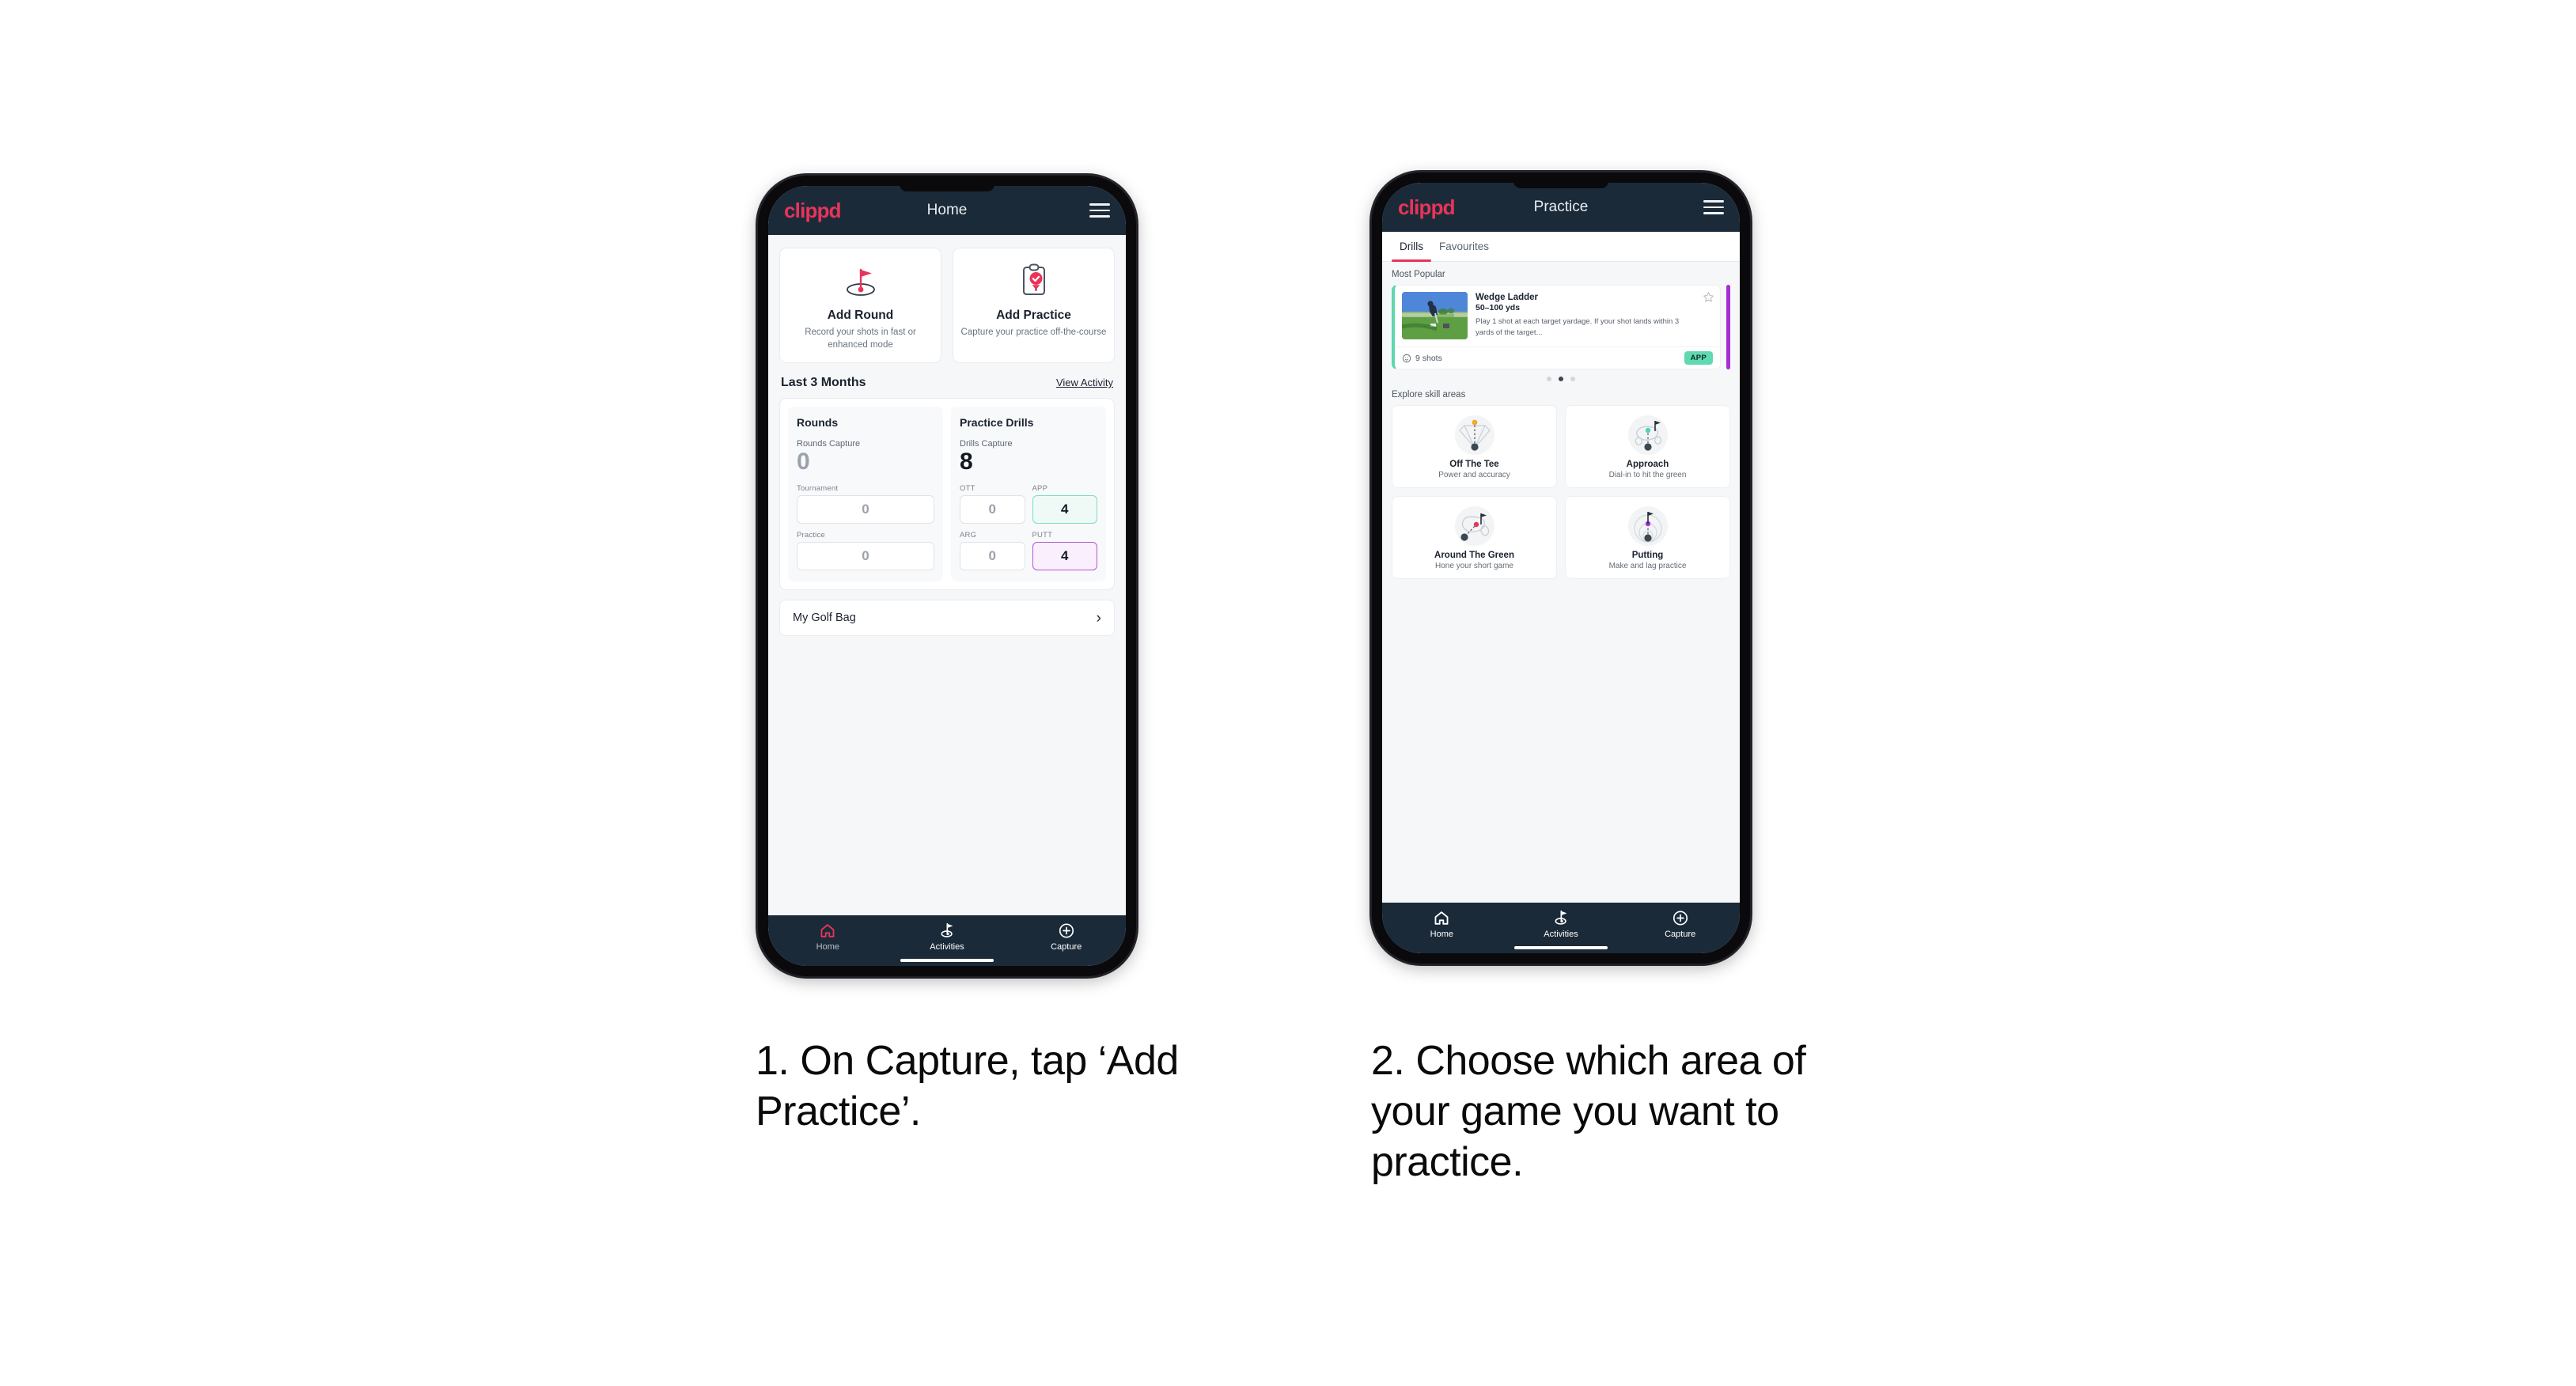 This screenshot has width=2576, height=1386. Describe the element at coordinates (1708, 299) in the screenshot. I see `star-outline-icon` at that location.